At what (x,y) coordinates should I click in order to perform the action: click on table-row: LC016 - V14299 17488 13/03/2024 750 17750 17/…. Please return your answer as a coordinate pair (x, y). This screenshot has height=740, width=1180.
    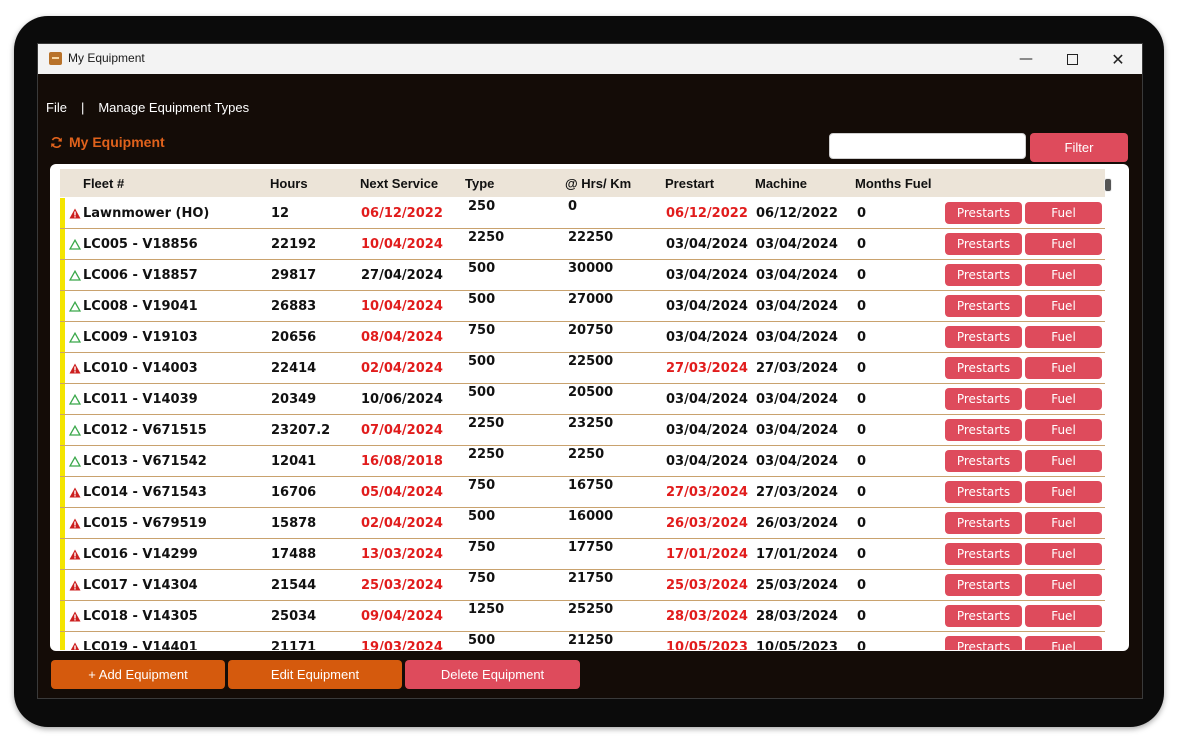
    Looking at the image, I should click on (582, 554).